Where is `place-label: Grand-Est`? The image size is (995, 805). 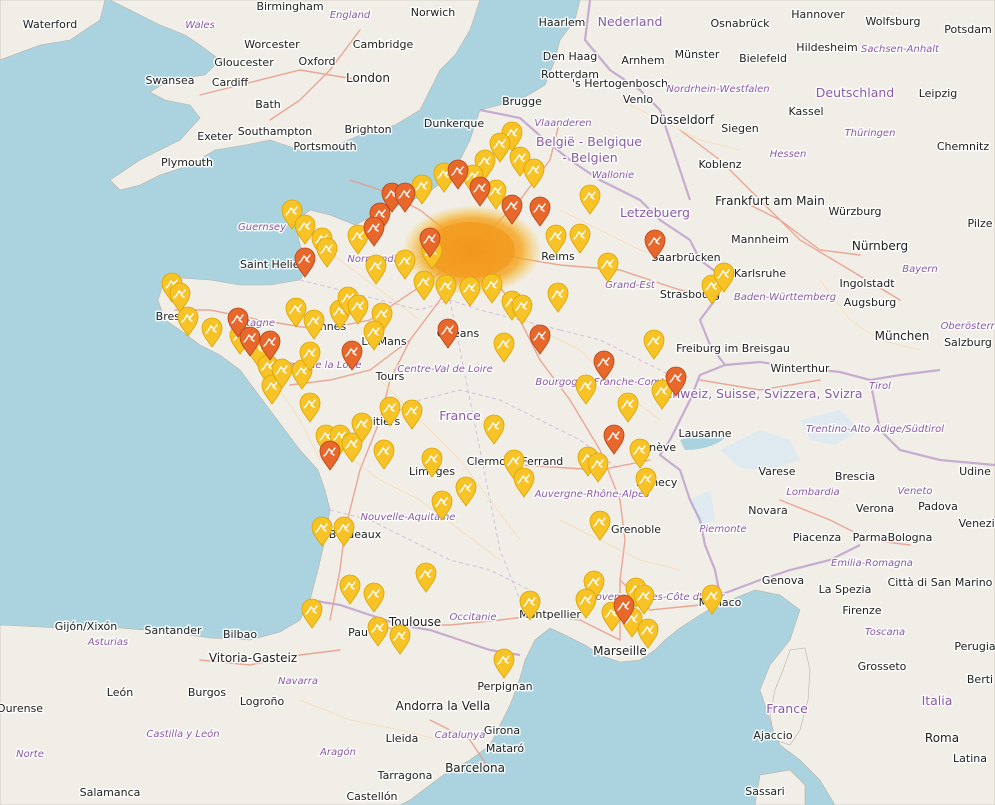
place-label: Grand-Est is located at coordinates (630, 285).